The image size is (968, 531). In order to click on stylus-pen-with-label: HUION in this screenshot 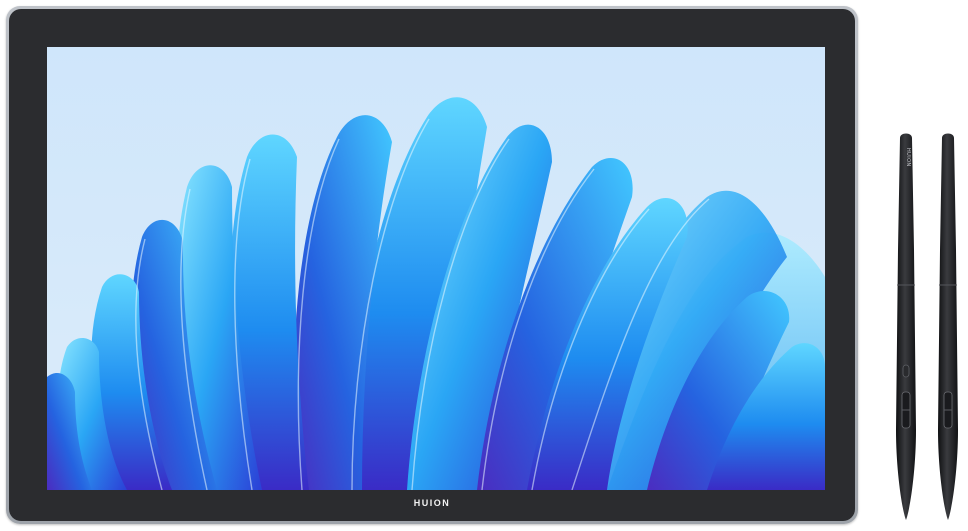, I will do `click(906, 325)`.